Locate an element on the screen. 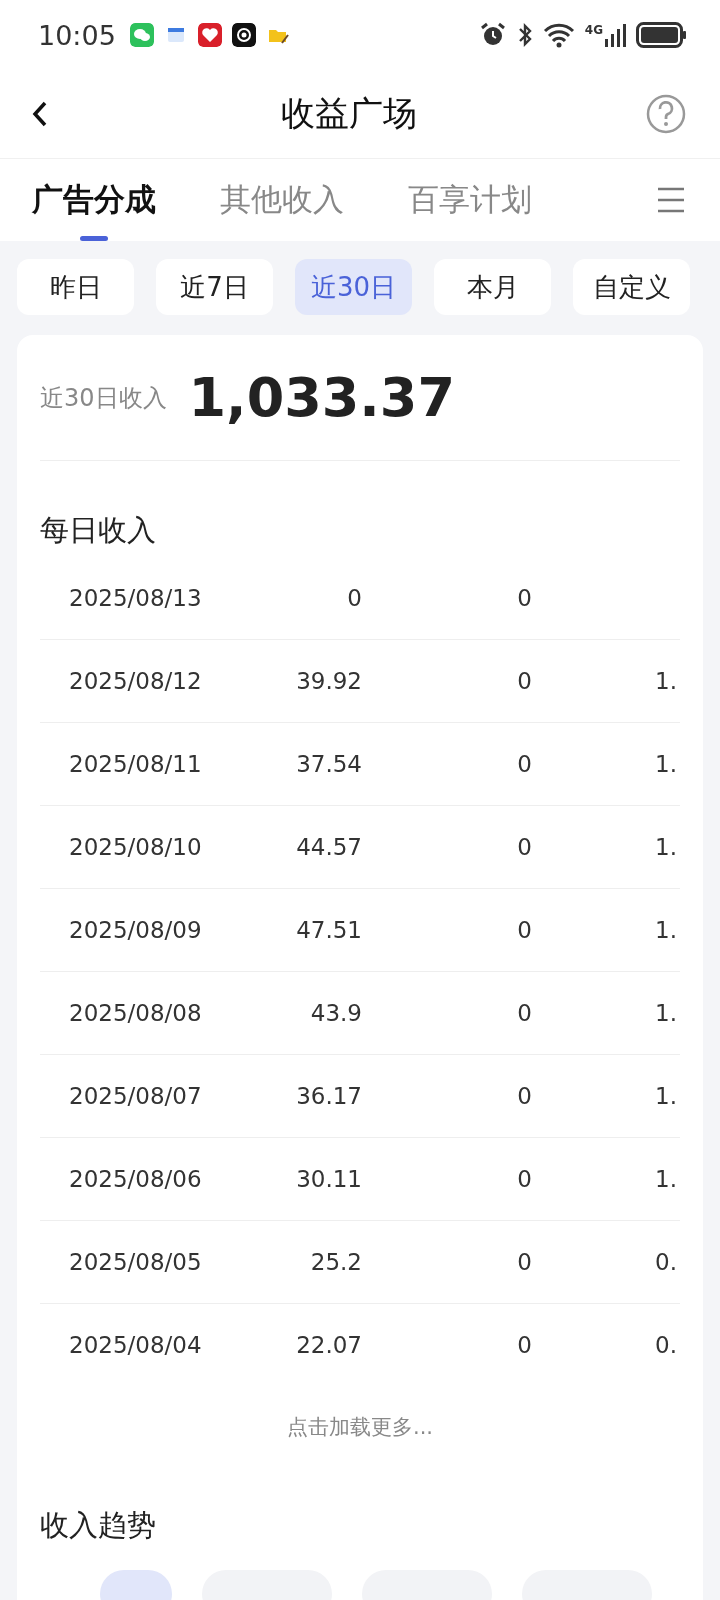  table-cell: 44.57 is located at coordinates (329, 847).